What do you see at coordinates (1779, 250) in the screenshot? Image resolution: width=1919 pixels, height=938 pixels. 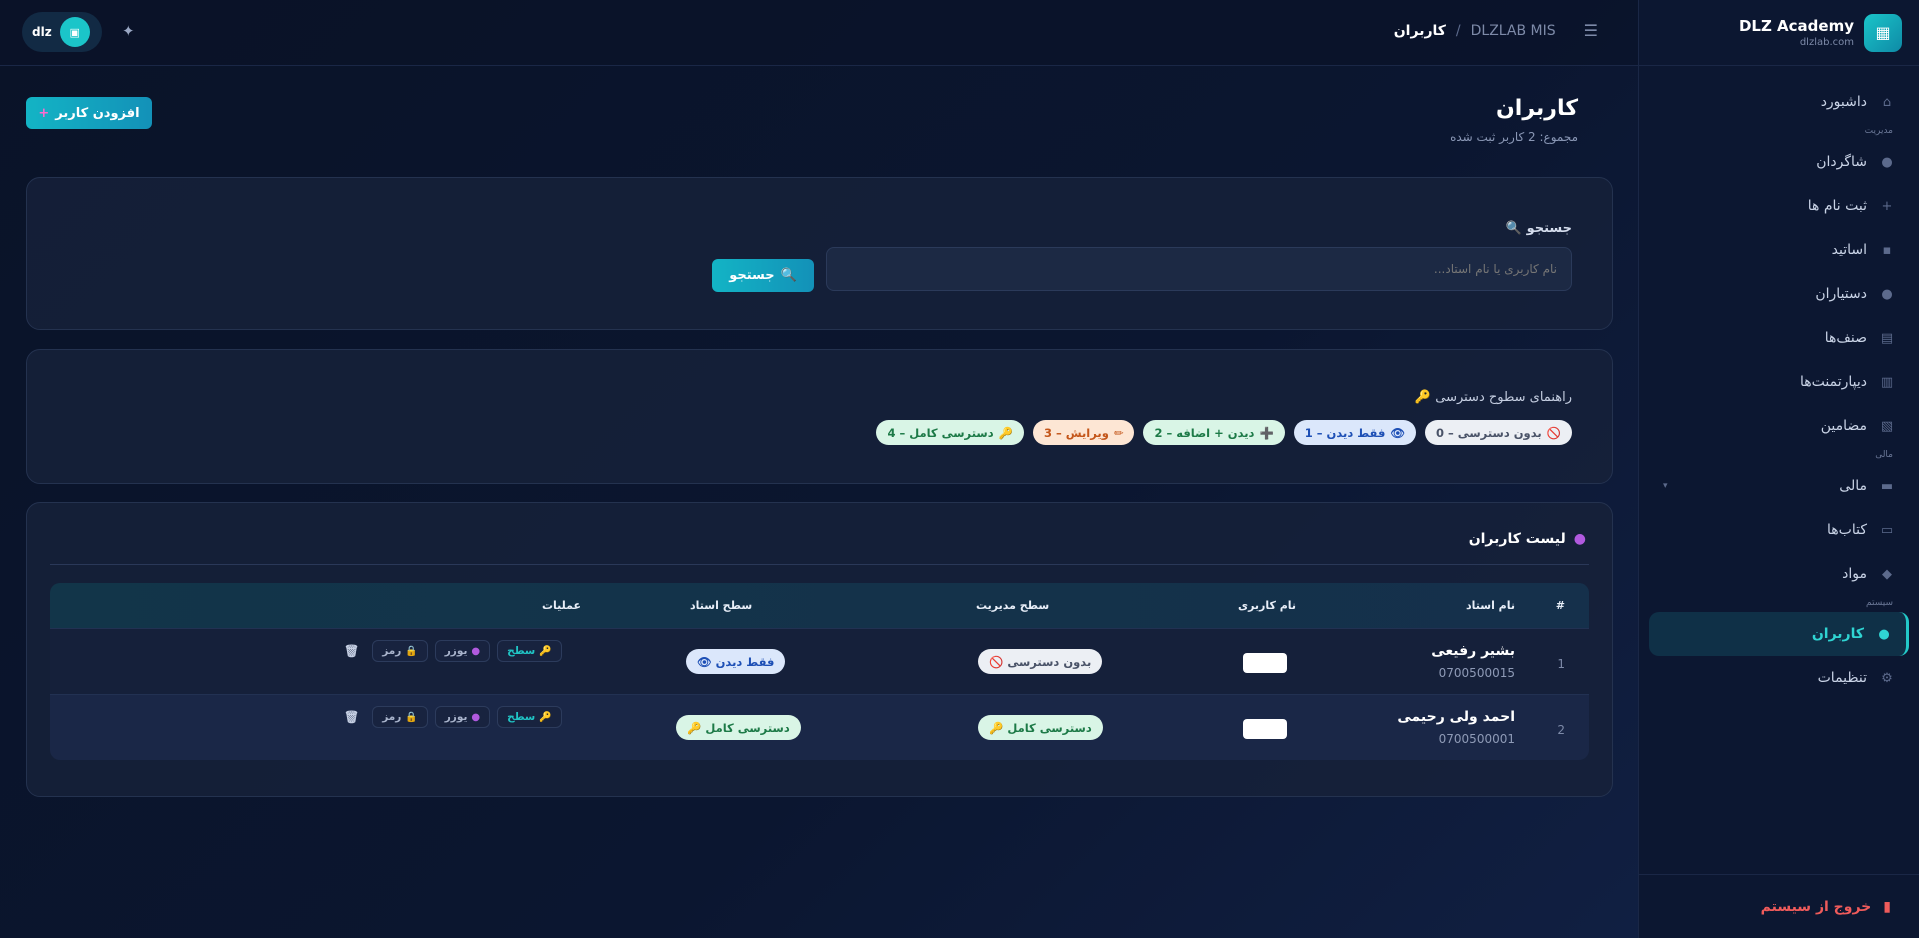 I see `sidebar-item-teachers: اساتید ▪` at bounding box center [1779, 250].